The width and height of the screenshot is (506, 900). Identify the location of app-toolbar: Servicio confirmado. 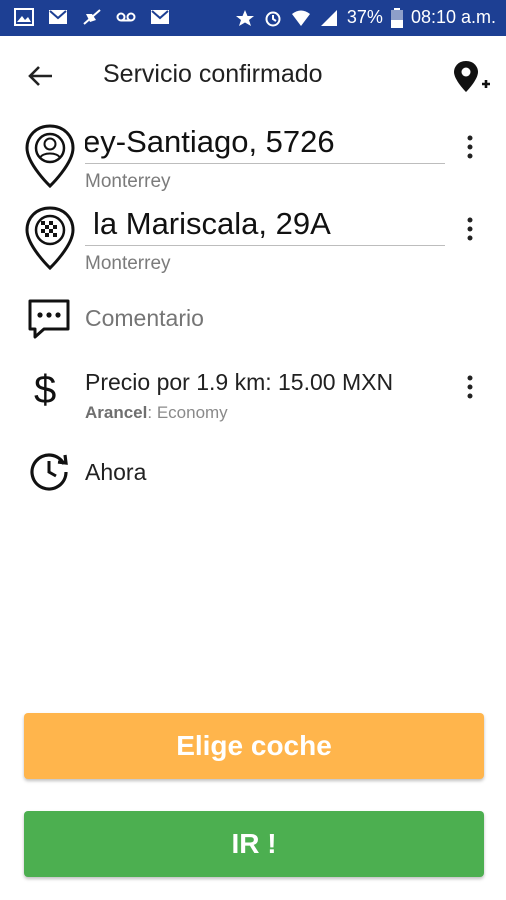
(253, 75).